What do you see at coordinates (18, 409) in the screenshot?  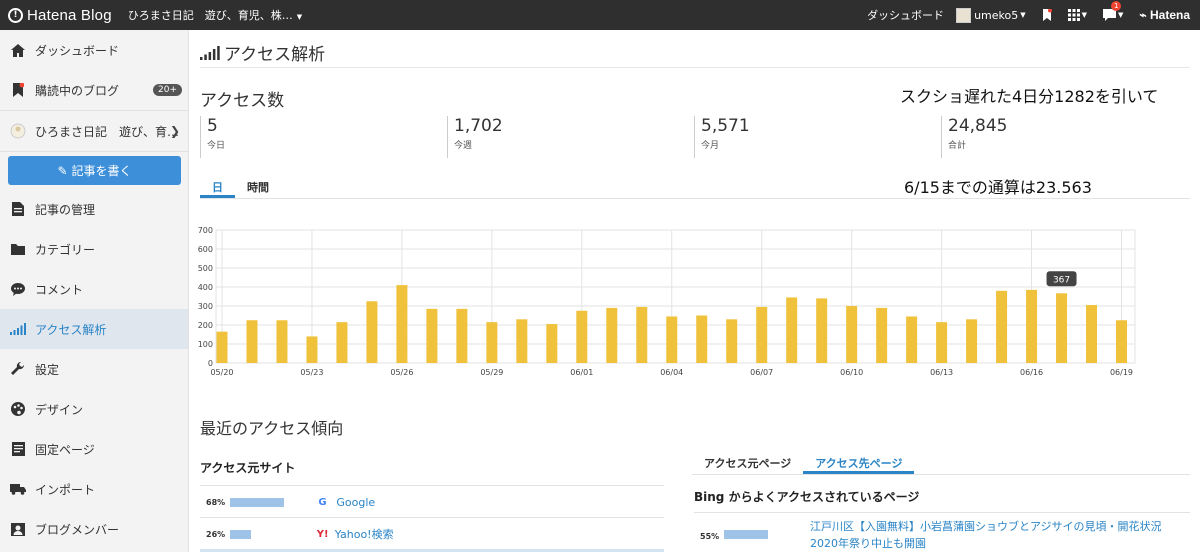 I see `palette-icon` at bounding box center [18, 409].